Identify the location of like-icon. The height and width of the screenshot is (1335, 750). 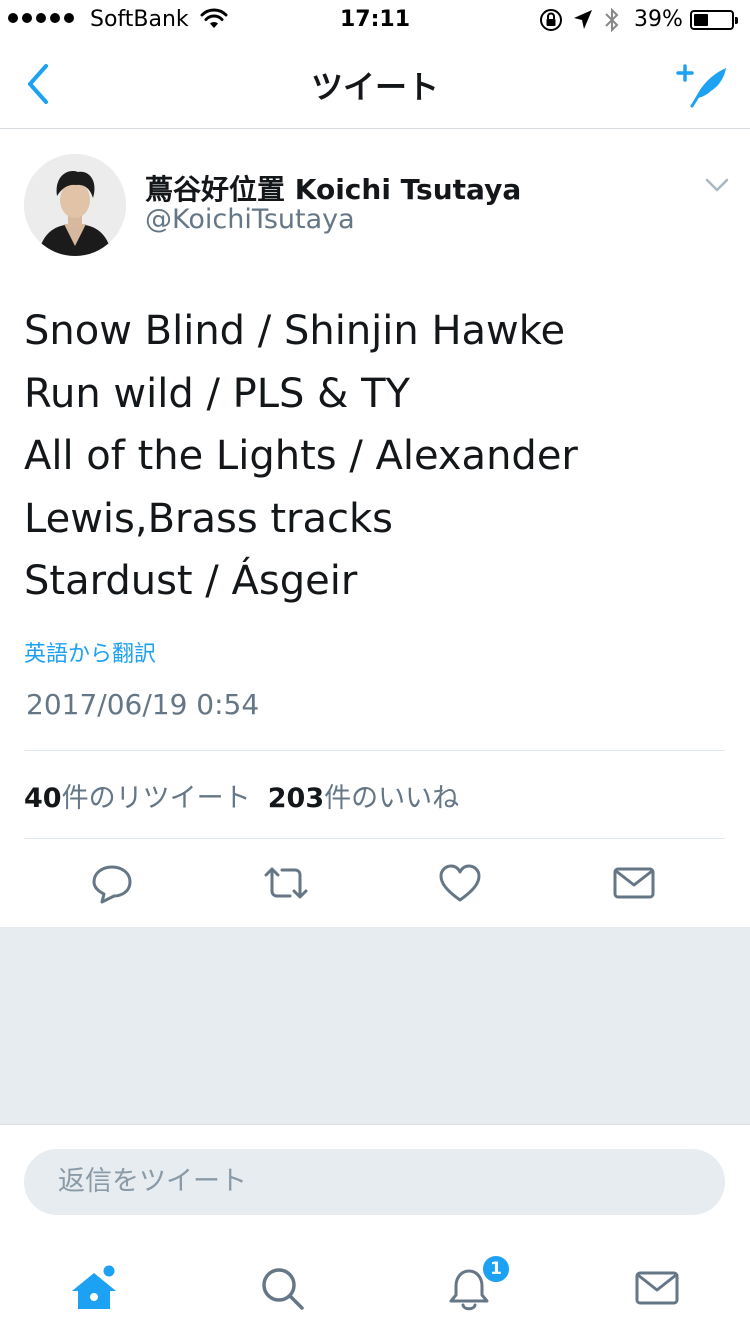
(460, 883).